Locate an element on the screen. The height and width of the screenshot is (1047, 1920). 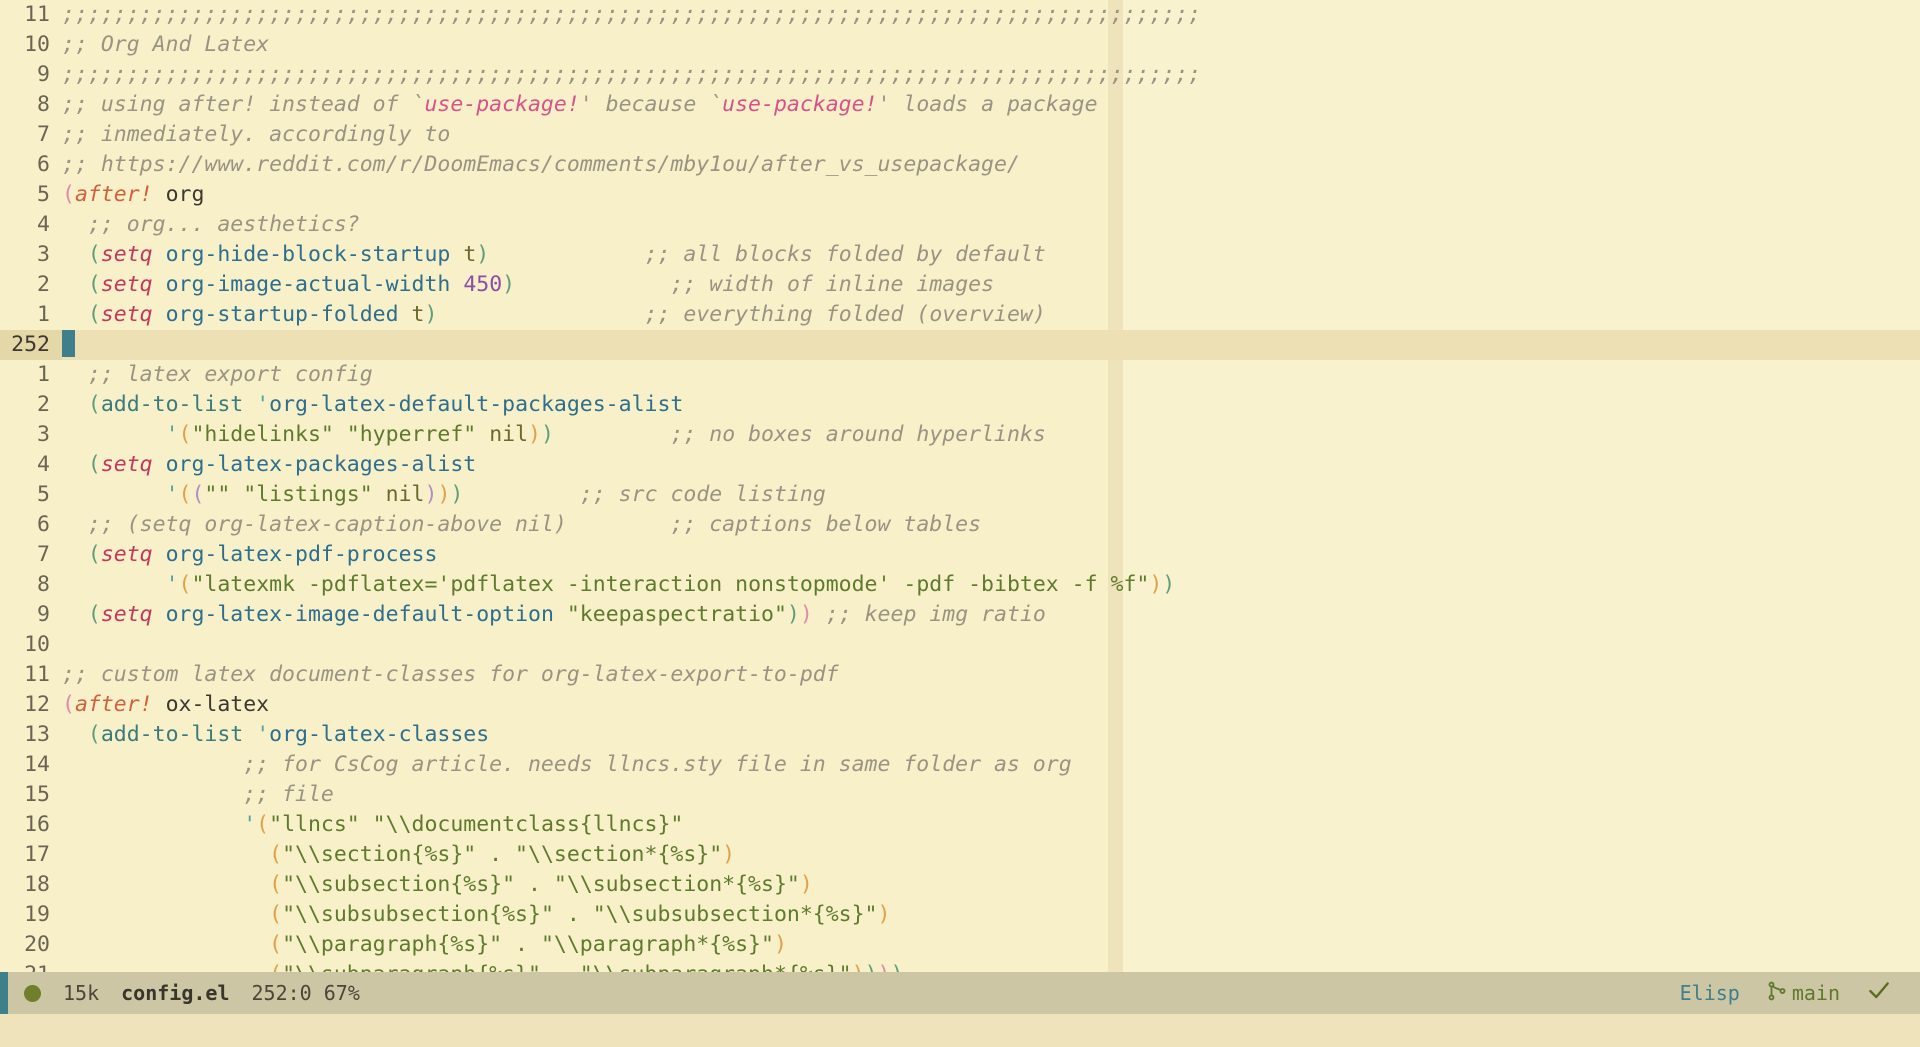
code-token: ;; (setq org-latex-caption-above nil) is located at coordinates (314, 524).